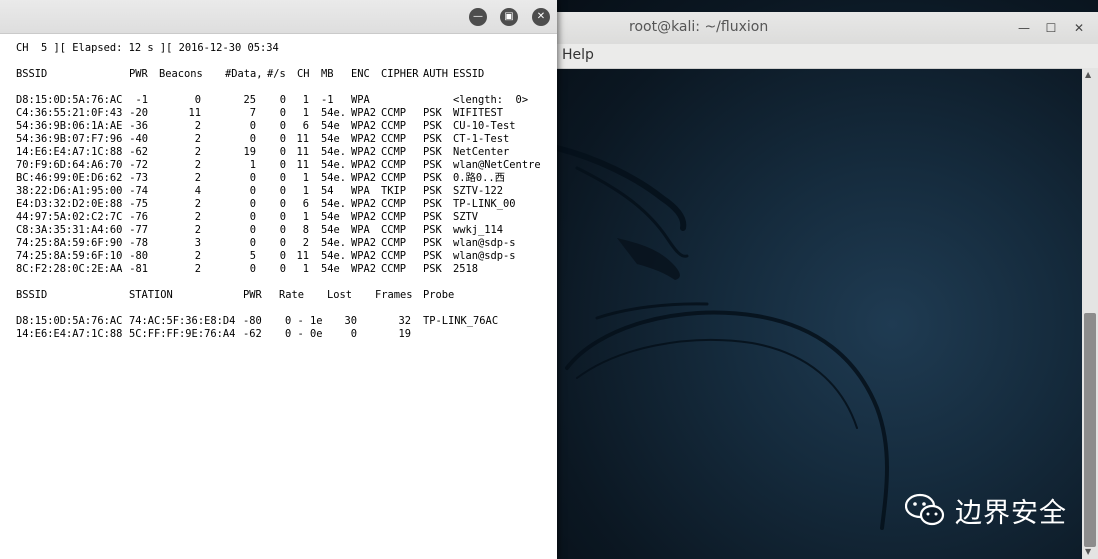  Describe the element at coordinates (1051, 28) in the screenshot. I see `maximize-icon: ☐` at that location.